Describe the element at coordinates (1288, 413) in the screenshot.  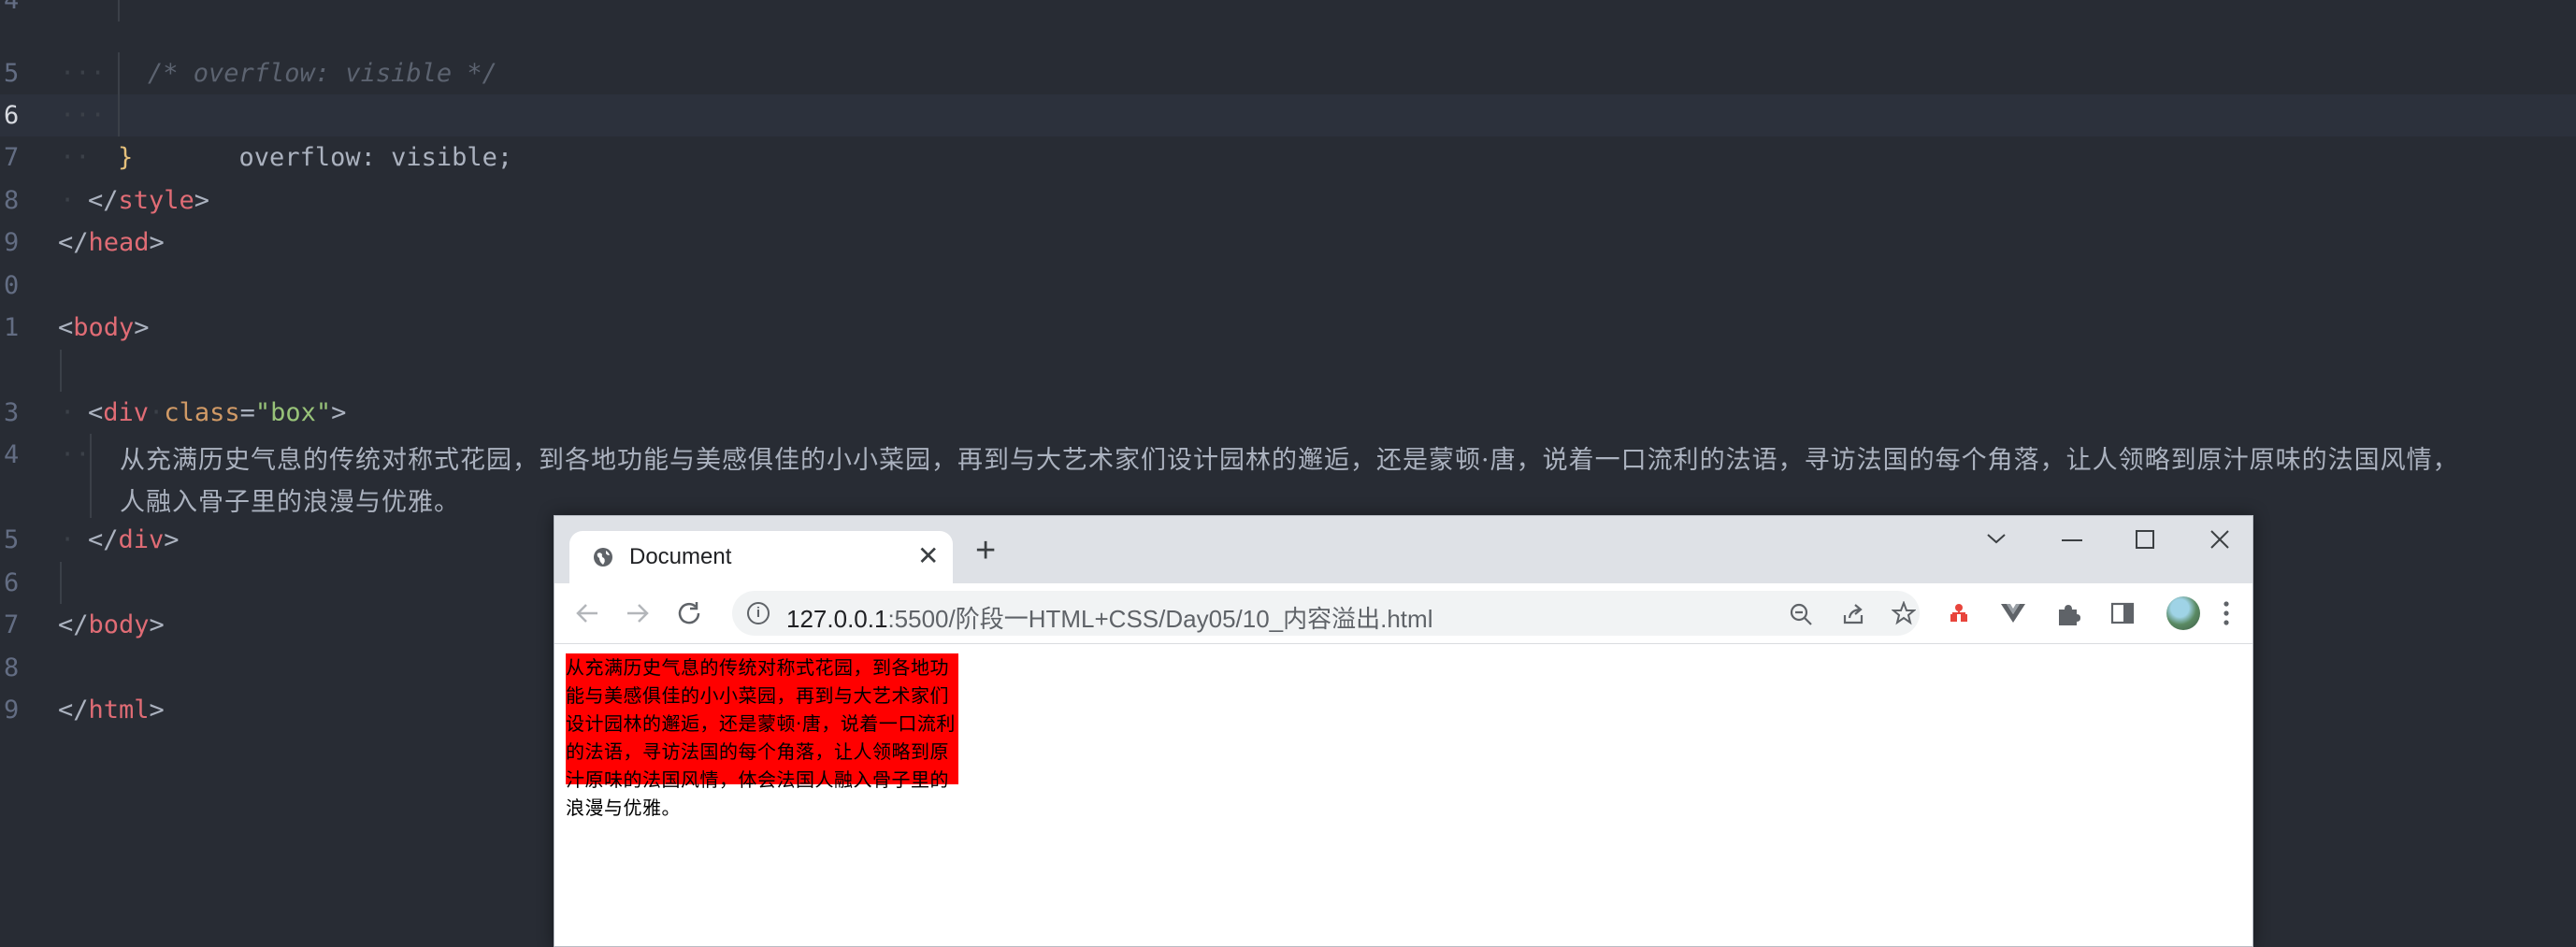
I see `code-line: 3 · <div·class="box">` at that location.